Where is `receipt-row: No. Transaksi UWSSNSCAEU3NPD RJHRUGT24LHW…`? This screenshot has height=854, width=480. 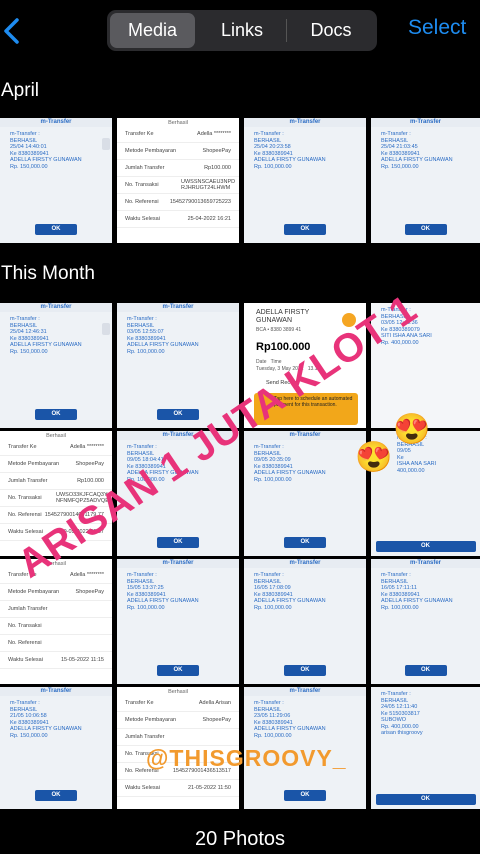
receipt-row: No. Transaksi UWSSNSCAEU3NPD RJHRUGT24LHW… is located at coordinates (178, 185).